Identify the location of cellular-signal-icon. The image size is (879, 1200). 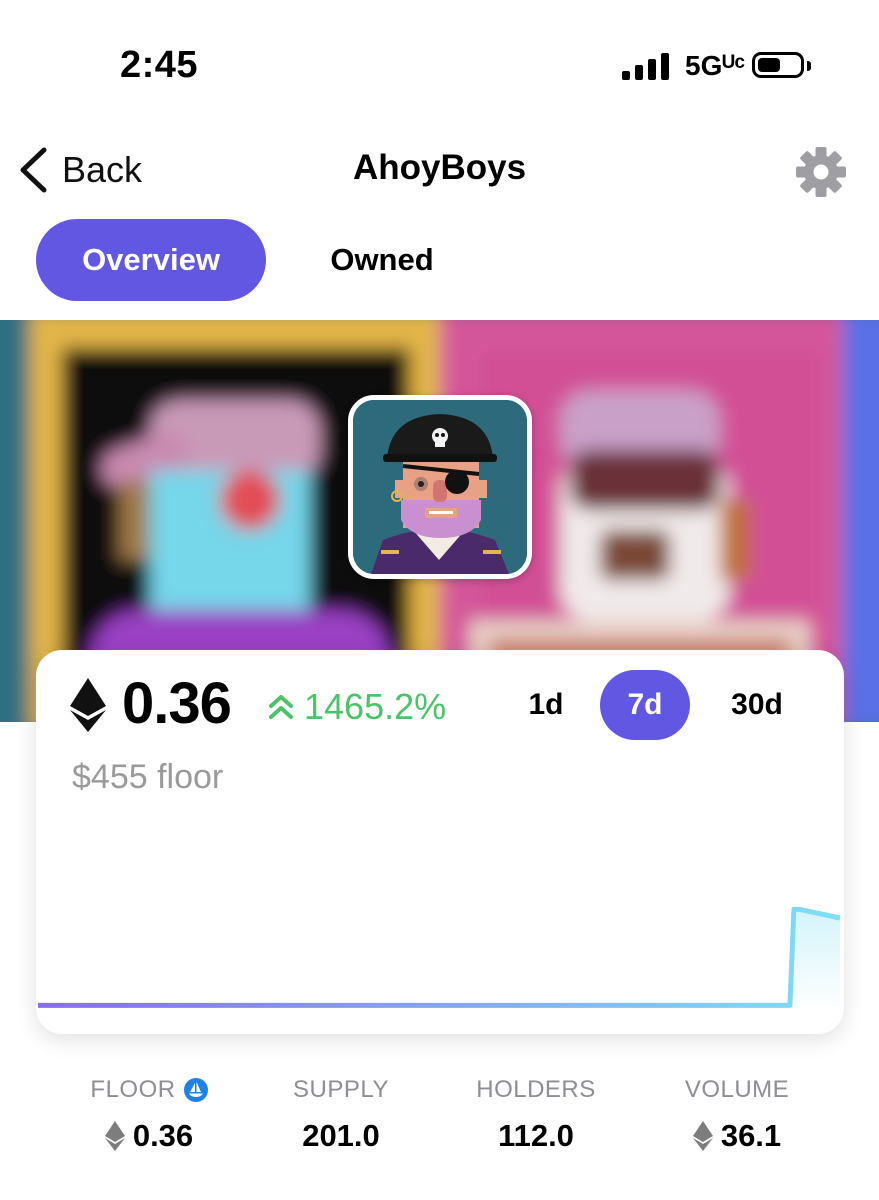
(646, 66).